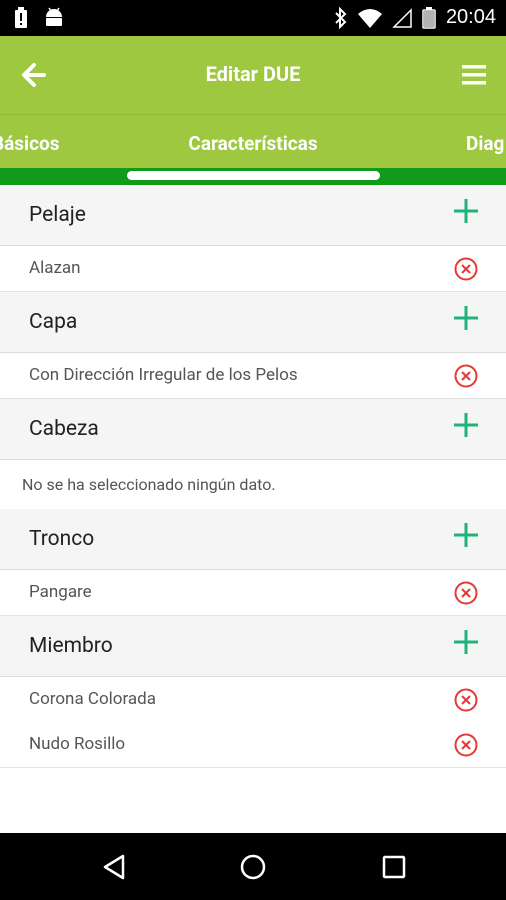 The height and width of the screenshot is (900, 506). What do you see at coordinates (53, 322) in the screenshot?
I see `section-title: Capa` at bounding box center [53, 322].